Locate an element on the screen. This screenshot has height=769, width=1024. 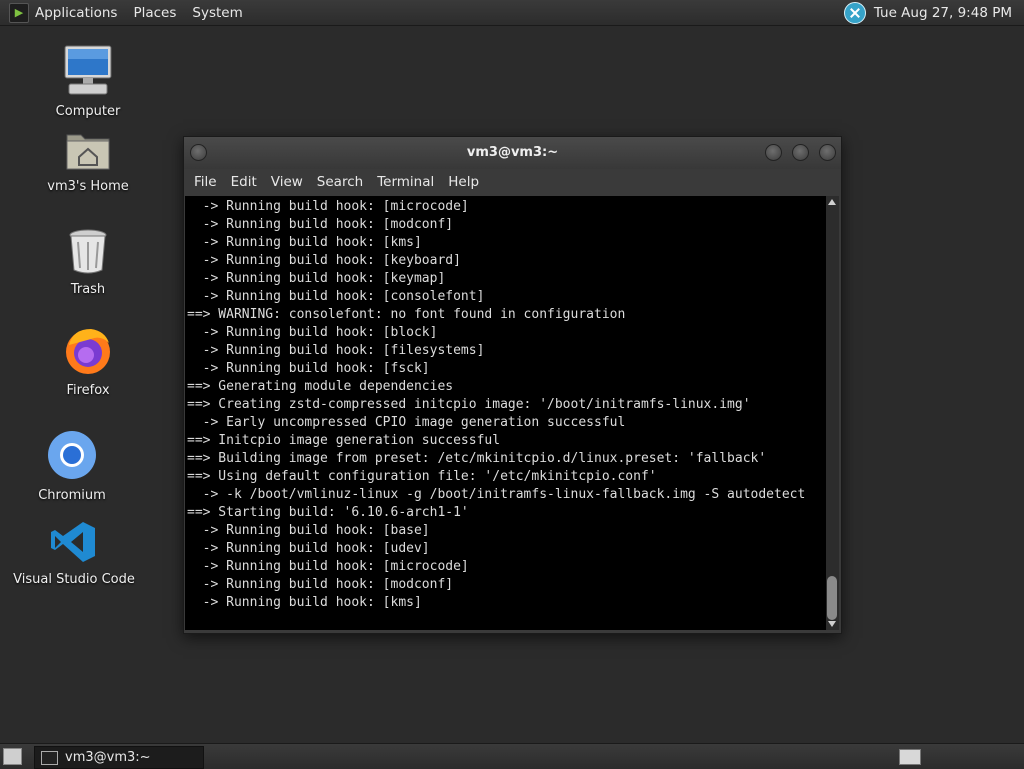
desktop-icon-chromium: Chromium is located at coordinates (72, 466).